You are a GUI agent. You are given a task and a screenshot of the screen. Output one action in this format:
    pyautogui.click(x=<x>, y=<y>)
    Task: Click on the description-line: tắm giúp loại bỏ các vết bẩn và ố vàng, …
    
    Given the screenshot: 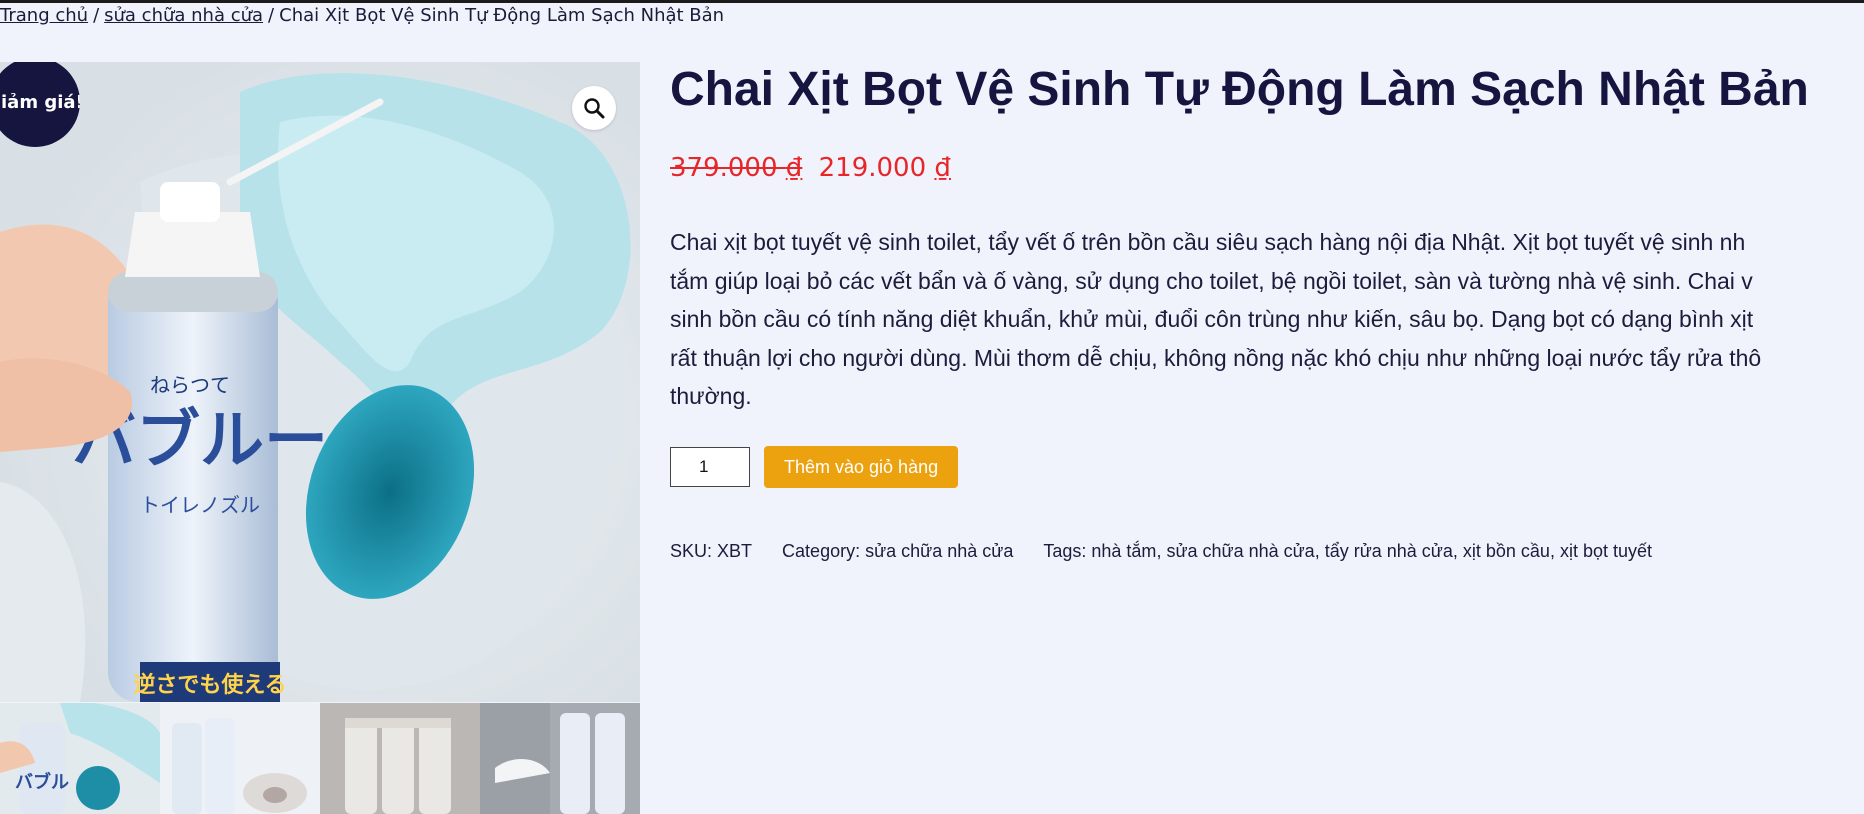 What is the action you would take?
    pyautogui.click(x=1211, y=280)
    